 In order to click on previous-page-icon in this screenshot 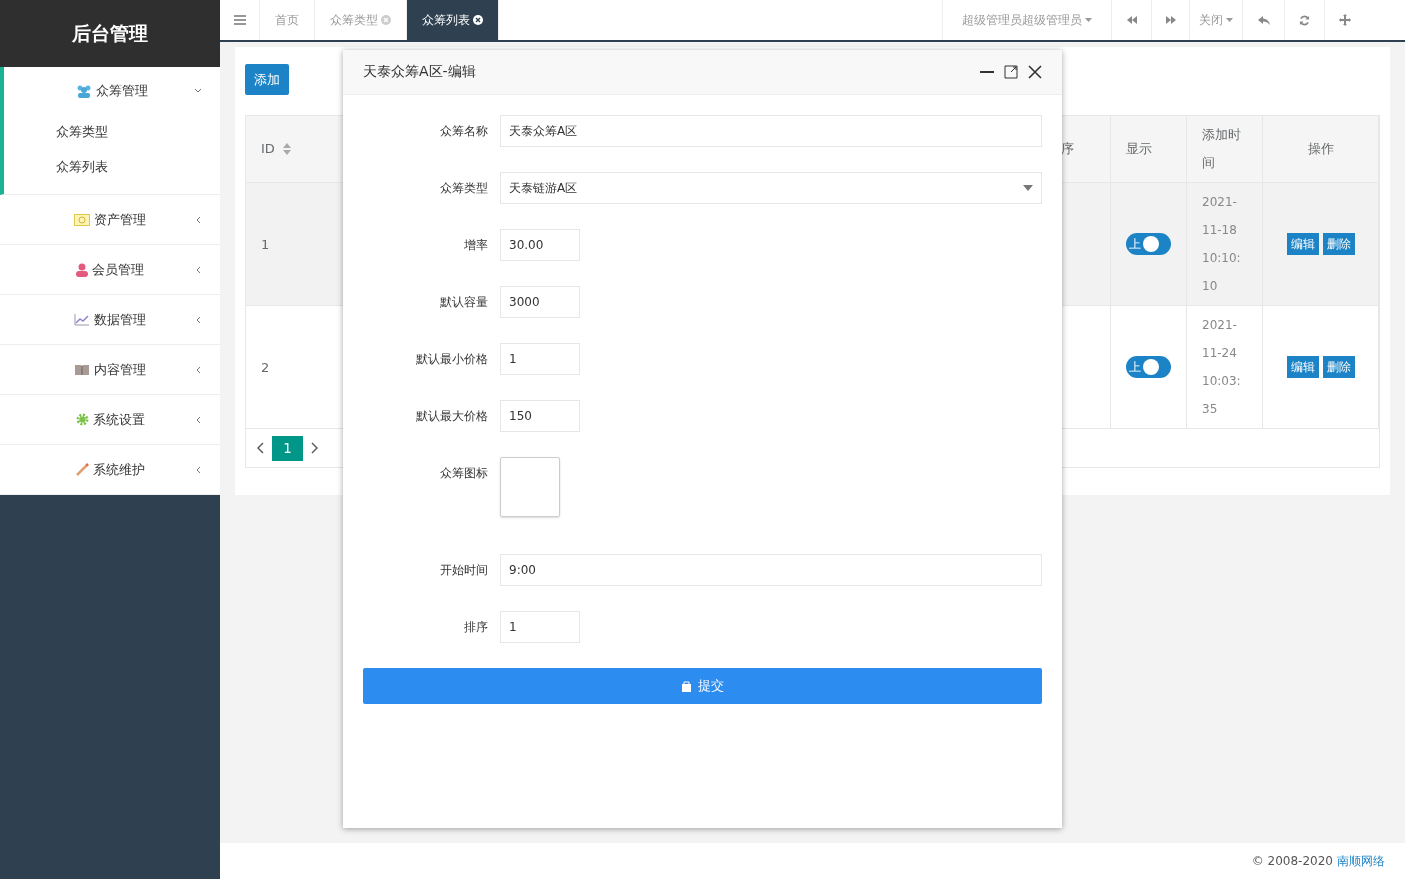, I will do `click(260, 448)`.